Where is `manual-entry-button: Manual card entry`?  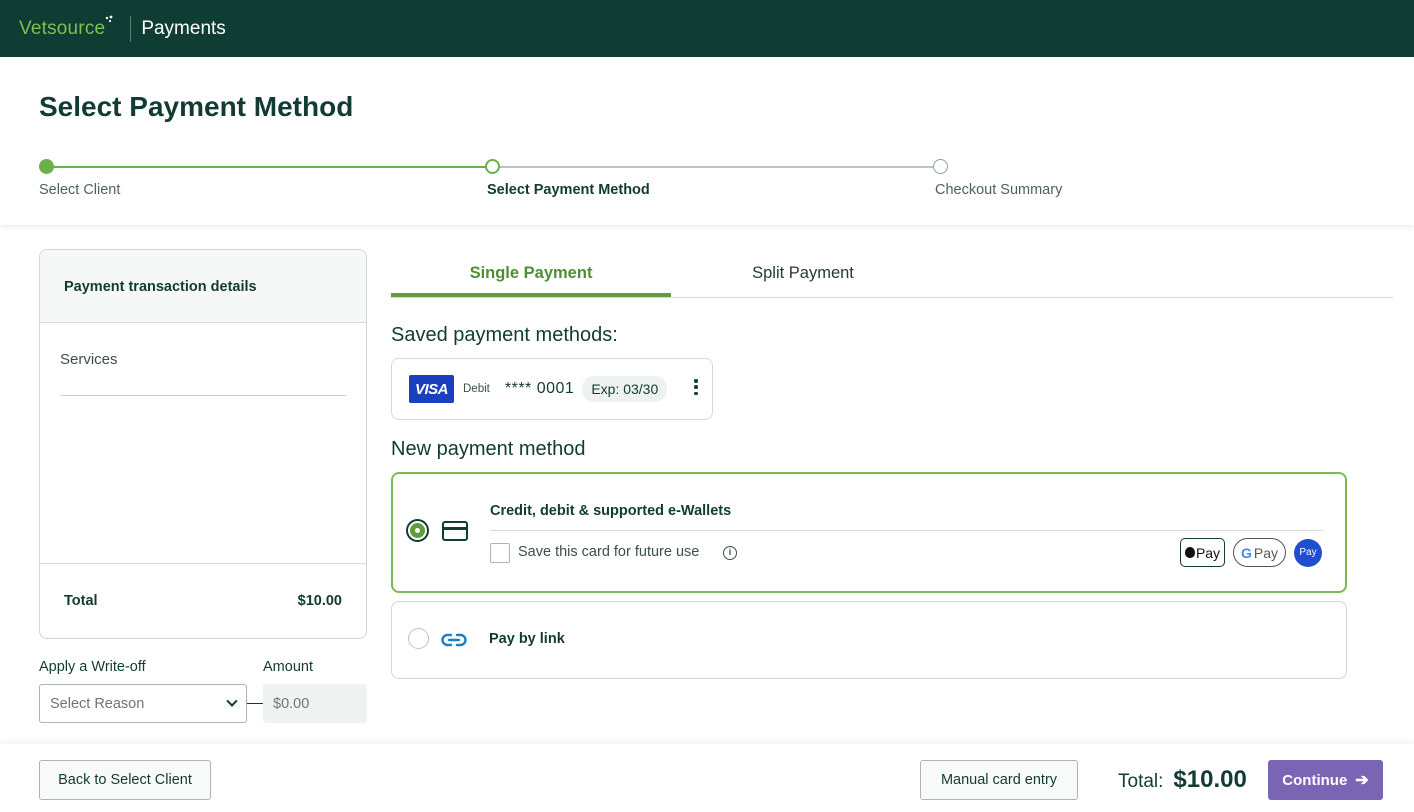 manual-entry-button: Manual card entry is located at coordinates (999, 780).